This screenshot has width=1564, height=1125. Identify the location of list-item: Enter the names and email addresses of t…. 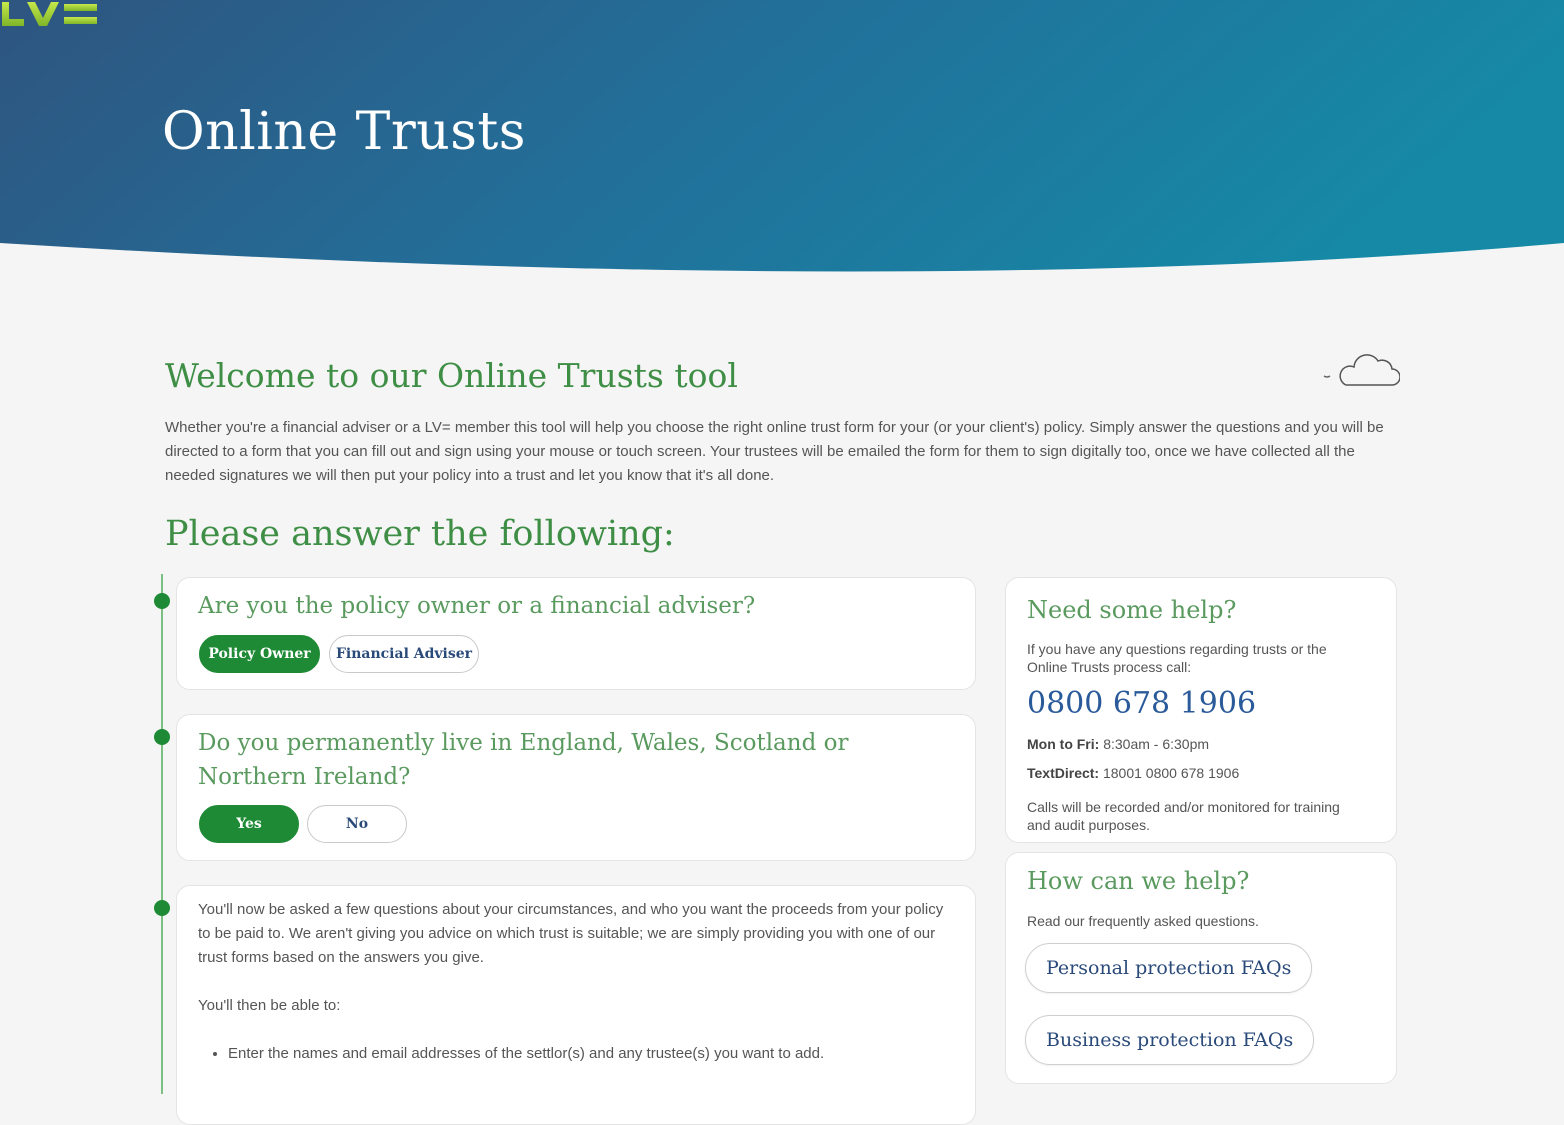
(526, 1054).